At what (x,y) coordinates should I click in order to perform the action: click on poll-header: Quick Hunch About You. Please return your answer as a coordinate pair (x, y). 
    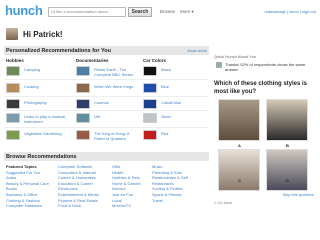
    Looking at the image, I should click on (235, 56).